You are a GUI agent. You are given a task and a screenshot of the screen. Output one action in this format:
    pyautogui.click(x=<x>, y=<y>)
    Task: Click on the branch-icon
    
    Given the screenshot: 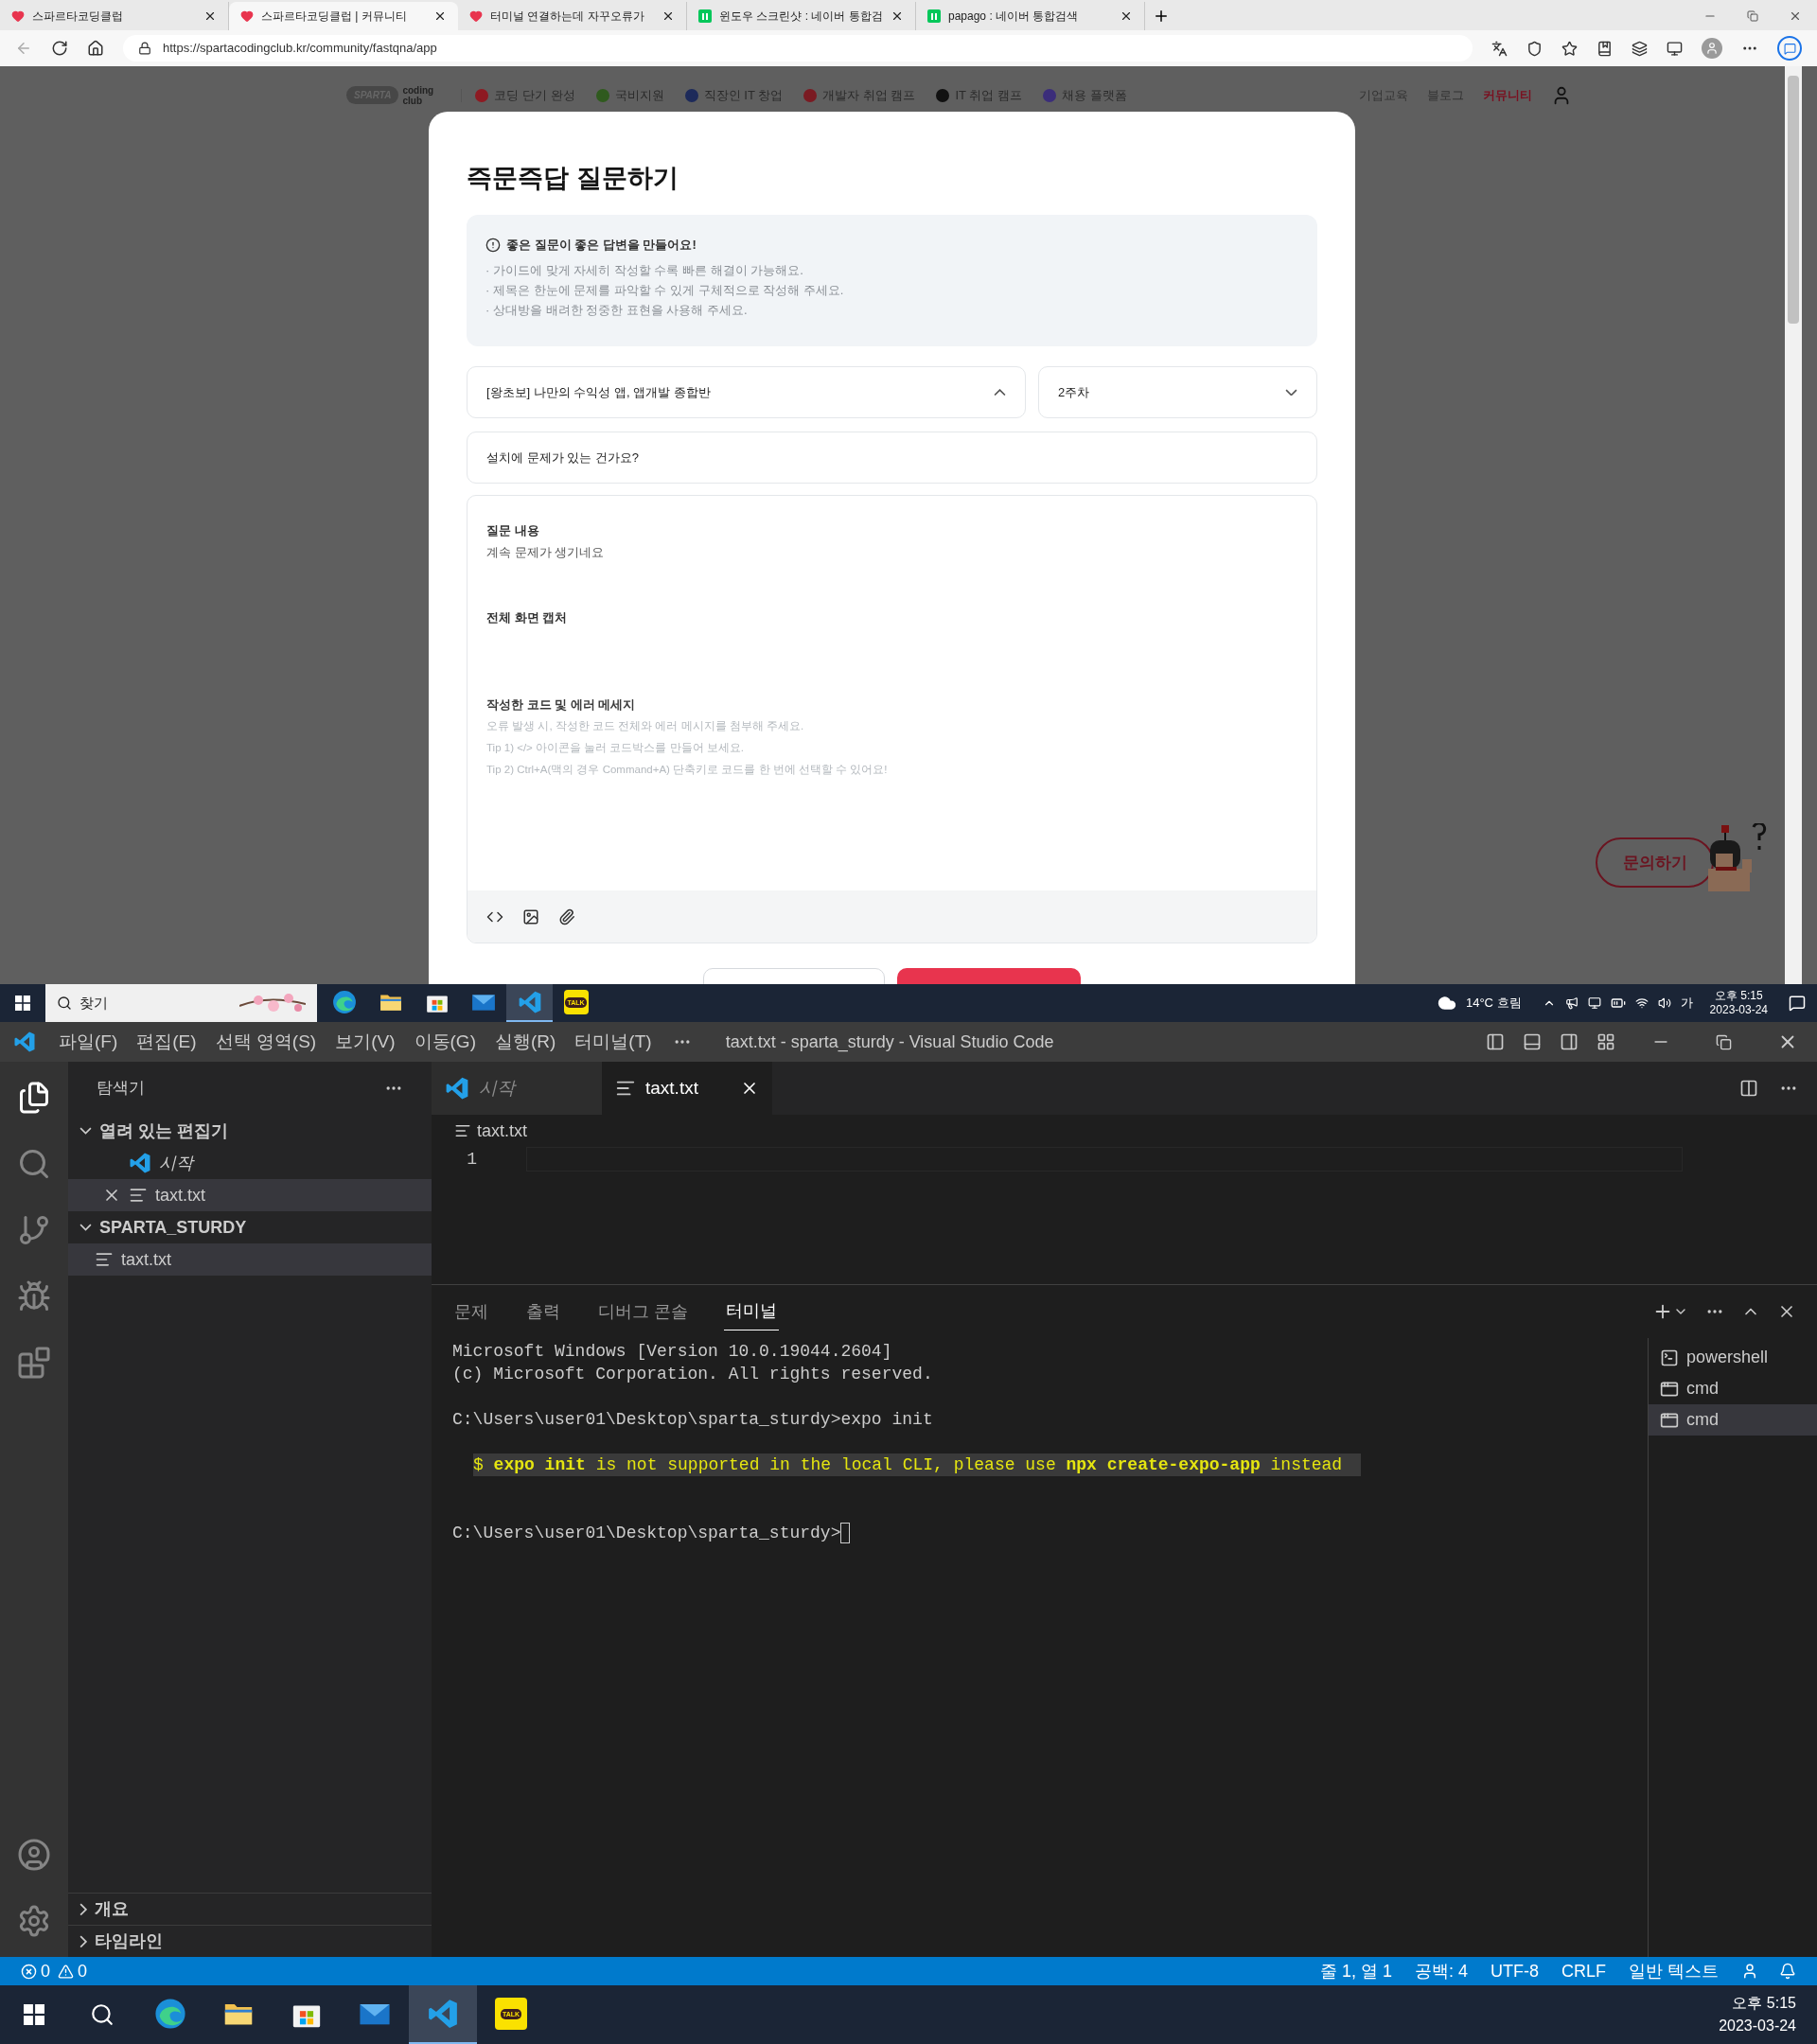 What is the action you would take?
    pyautogui.click(x=34, y=1230)
    